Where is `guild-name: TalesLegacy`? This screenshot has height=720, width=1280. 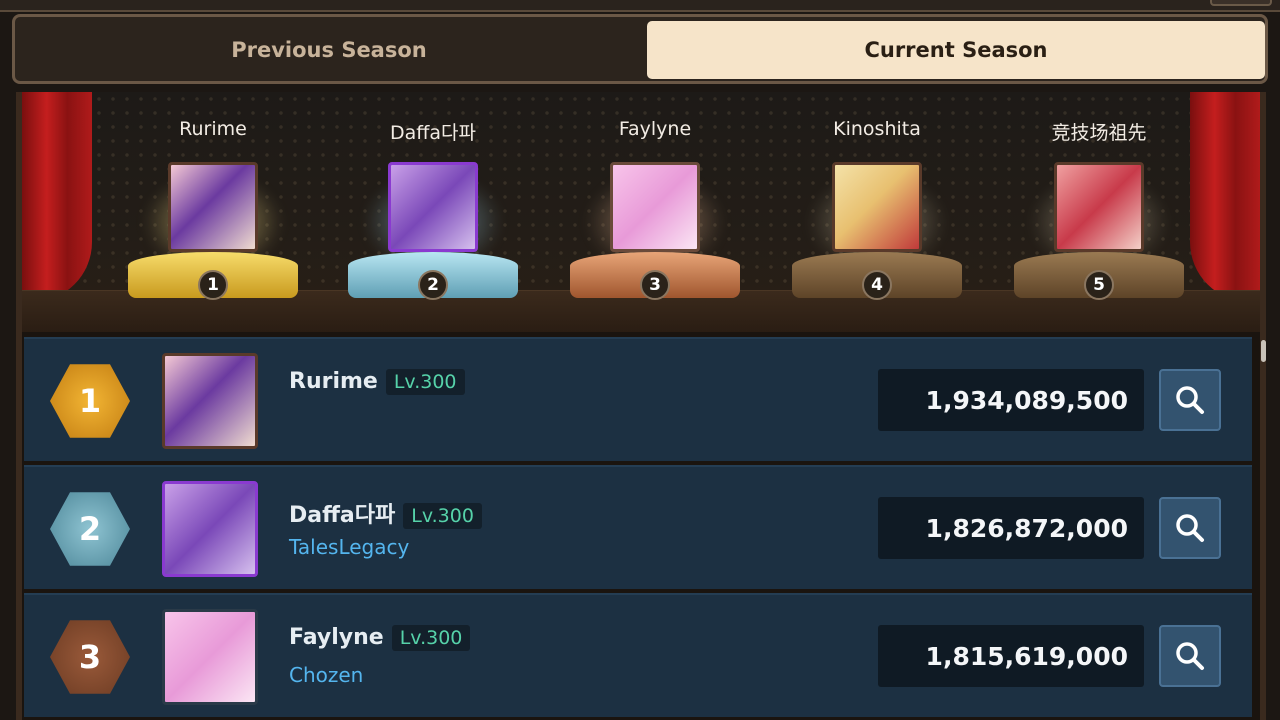
guild-name: TalesLegacy is located at coordinates (349, 547).